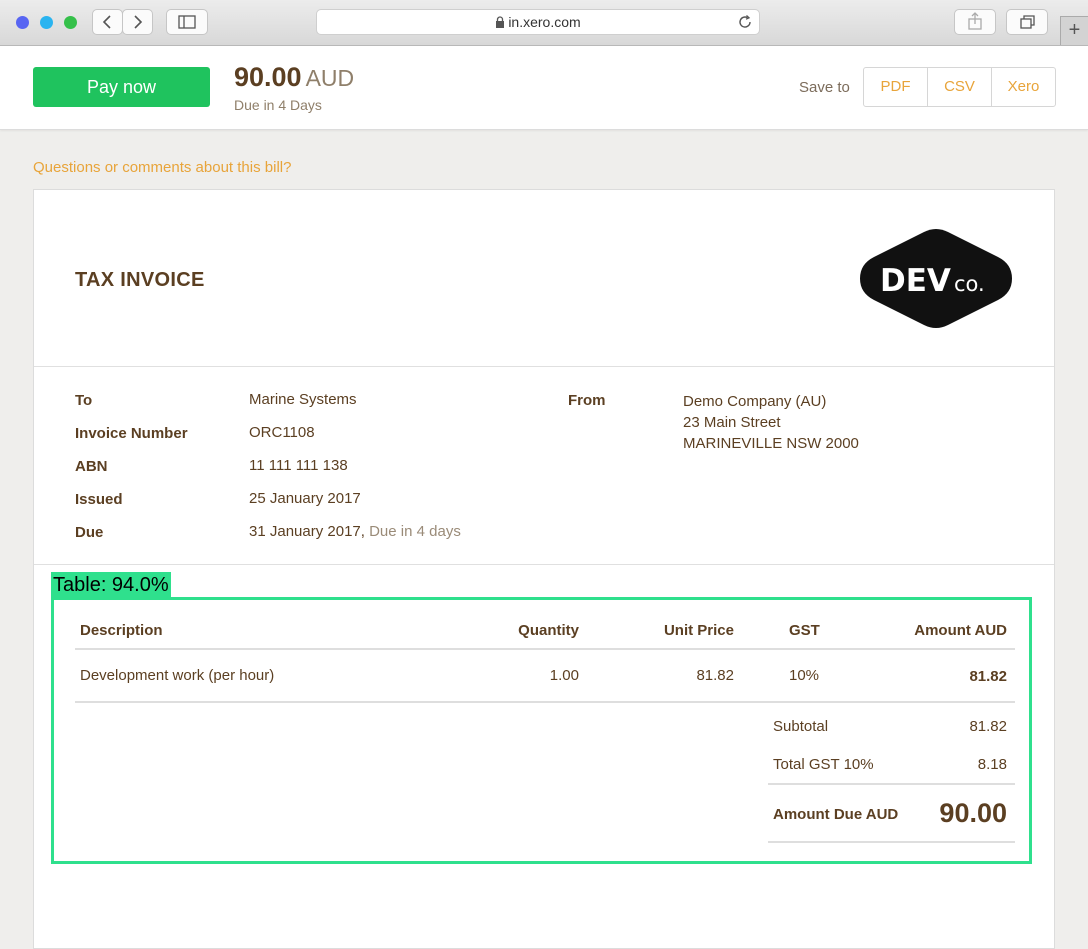  I want to click on minimize-window-button, so click(46, 22).